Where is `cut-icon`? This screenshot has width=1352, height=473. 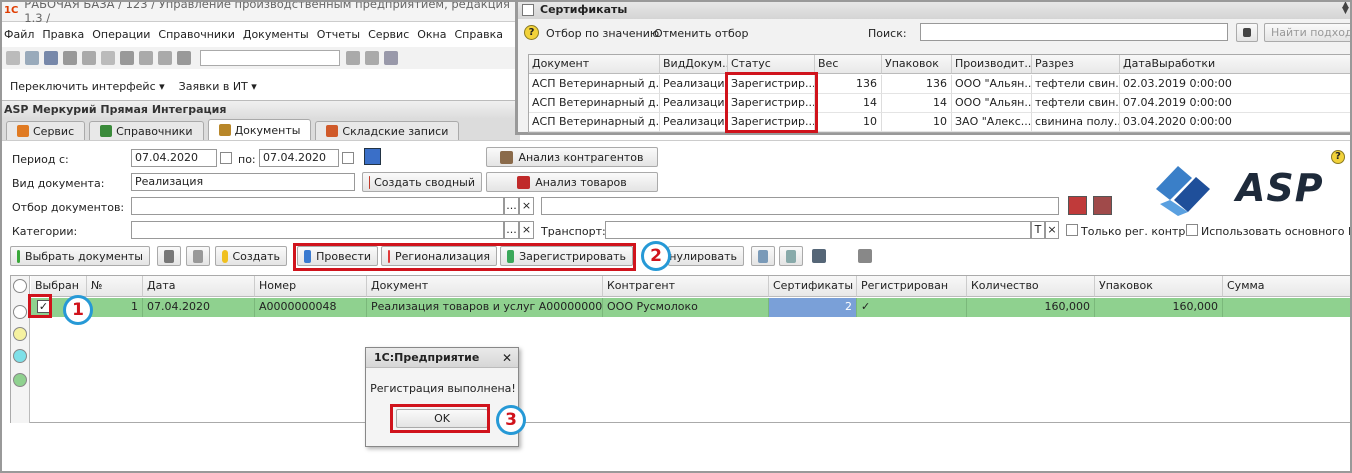 cut-icon is located at coordinates (70, 58).